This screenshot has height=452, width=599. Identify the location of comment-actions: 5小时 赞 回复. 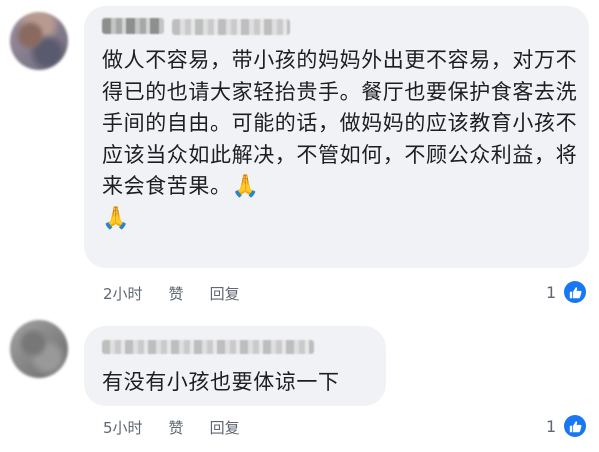
(171, 427).